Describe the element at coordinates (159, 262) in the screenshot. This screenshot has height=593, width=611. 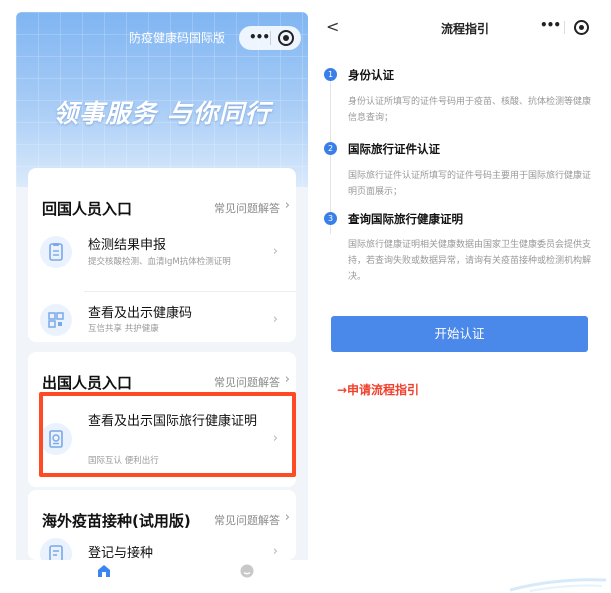
I see `item-subtitle: 提交核酸检测、血清IgM抗体检测证明` at that location.